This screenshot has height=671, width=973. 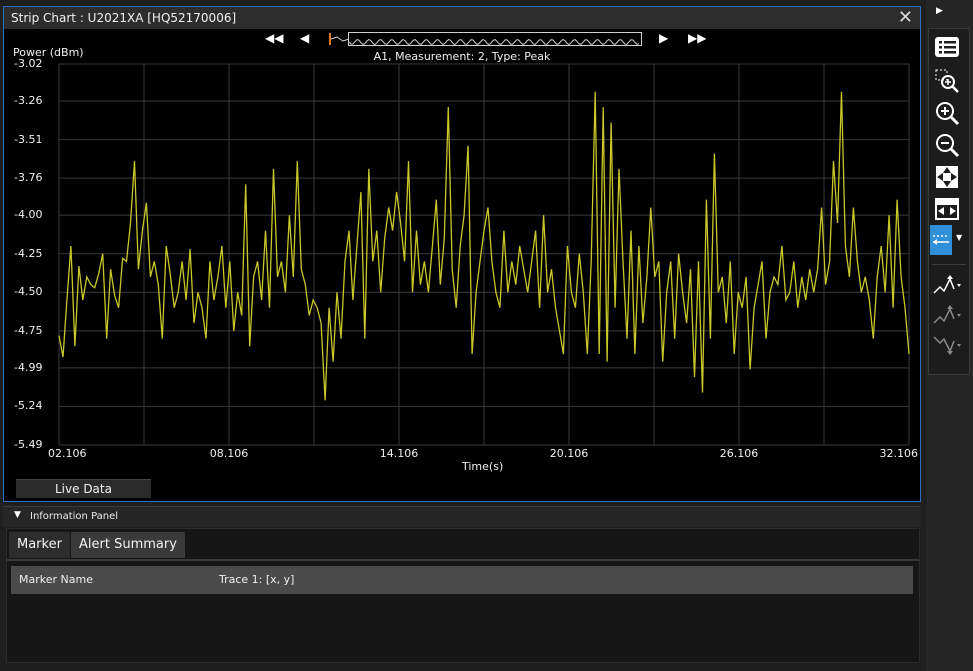 What do you see at coordinates (74, 516) in the screenshot?
I see `information-panel-title: Information Panel` at bounding box center [74, 516].